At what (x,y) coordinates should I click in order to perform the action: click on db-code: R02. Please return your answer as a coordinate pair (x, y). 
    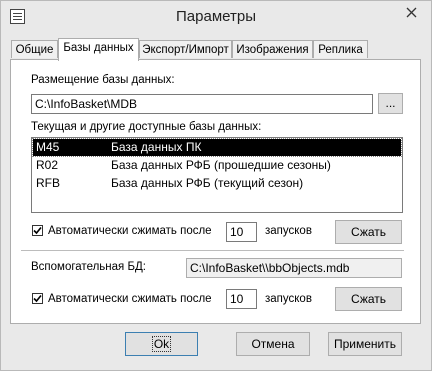
    Looking at the image, I should click on (47, 165).